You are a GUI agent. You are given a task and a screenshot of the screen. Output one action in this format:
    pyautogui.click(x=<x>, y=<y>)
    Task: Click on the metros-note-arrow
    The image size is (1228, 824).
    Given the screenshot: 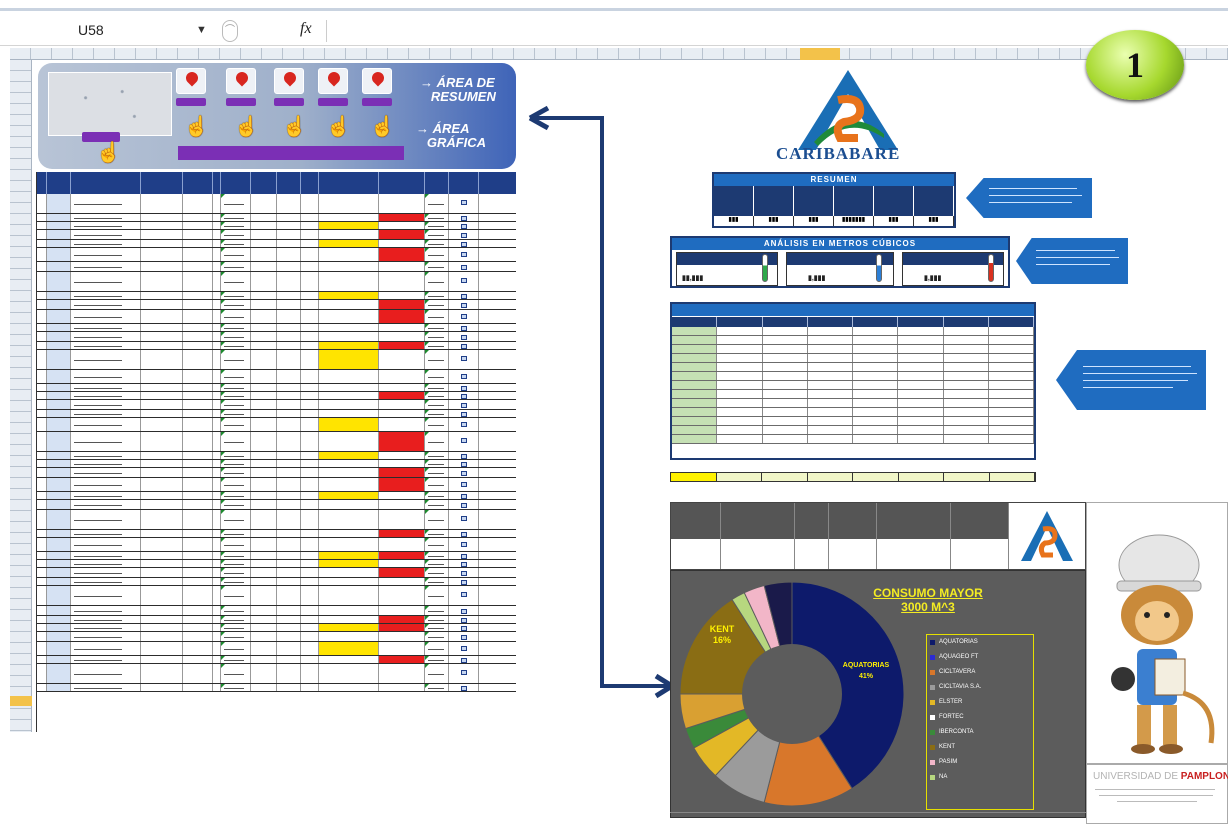 What is the action you would take?
    pyautogui.click(x=1072, y=261)
    